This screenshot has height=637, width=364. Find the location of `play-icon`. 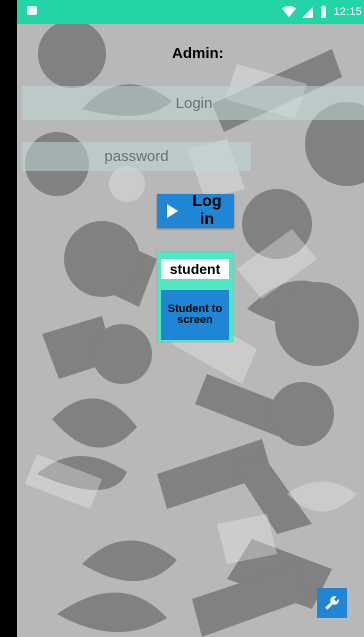

play-icon is located at coordinates (172, 211).